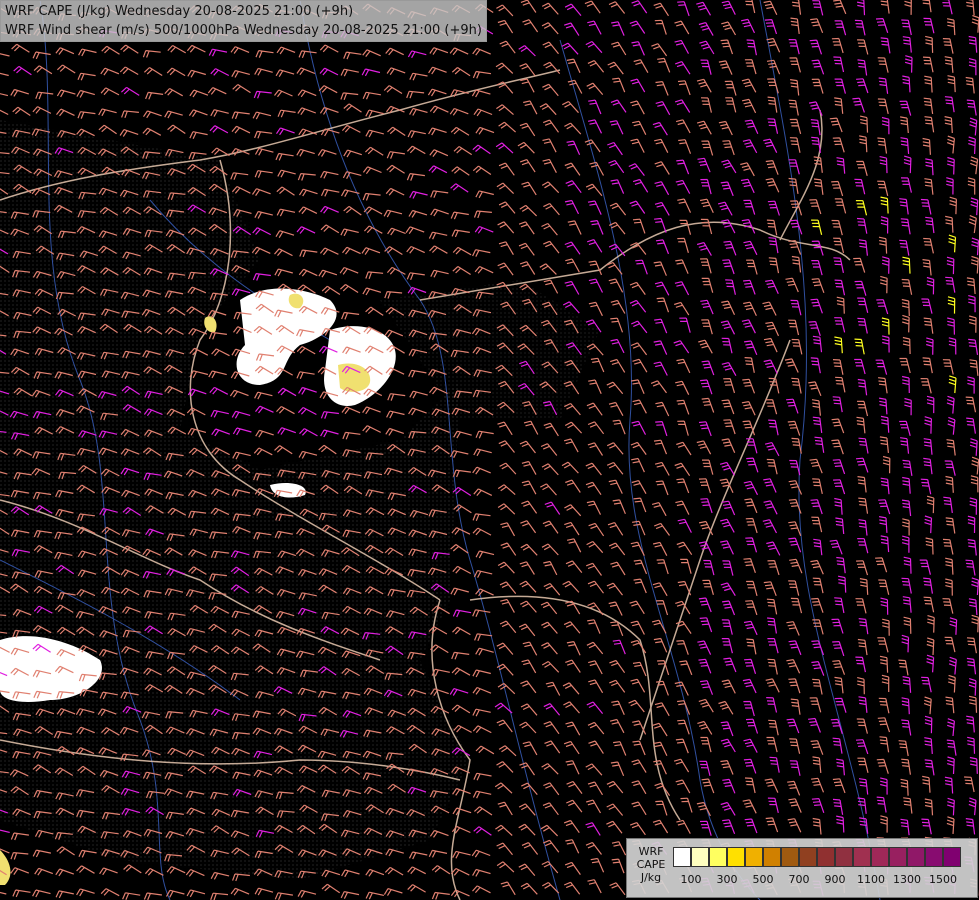 The image size is (979, 900). I want to click on legend-tick: 1500, so click(943, 879).